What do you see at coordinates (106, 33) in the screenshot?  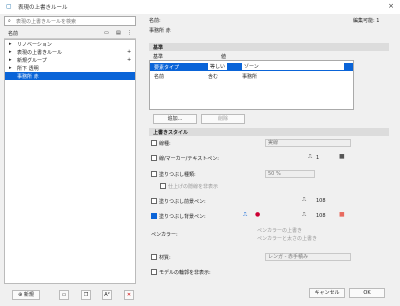 I see `view-icon: ▭` at bounding box center [106, 33].